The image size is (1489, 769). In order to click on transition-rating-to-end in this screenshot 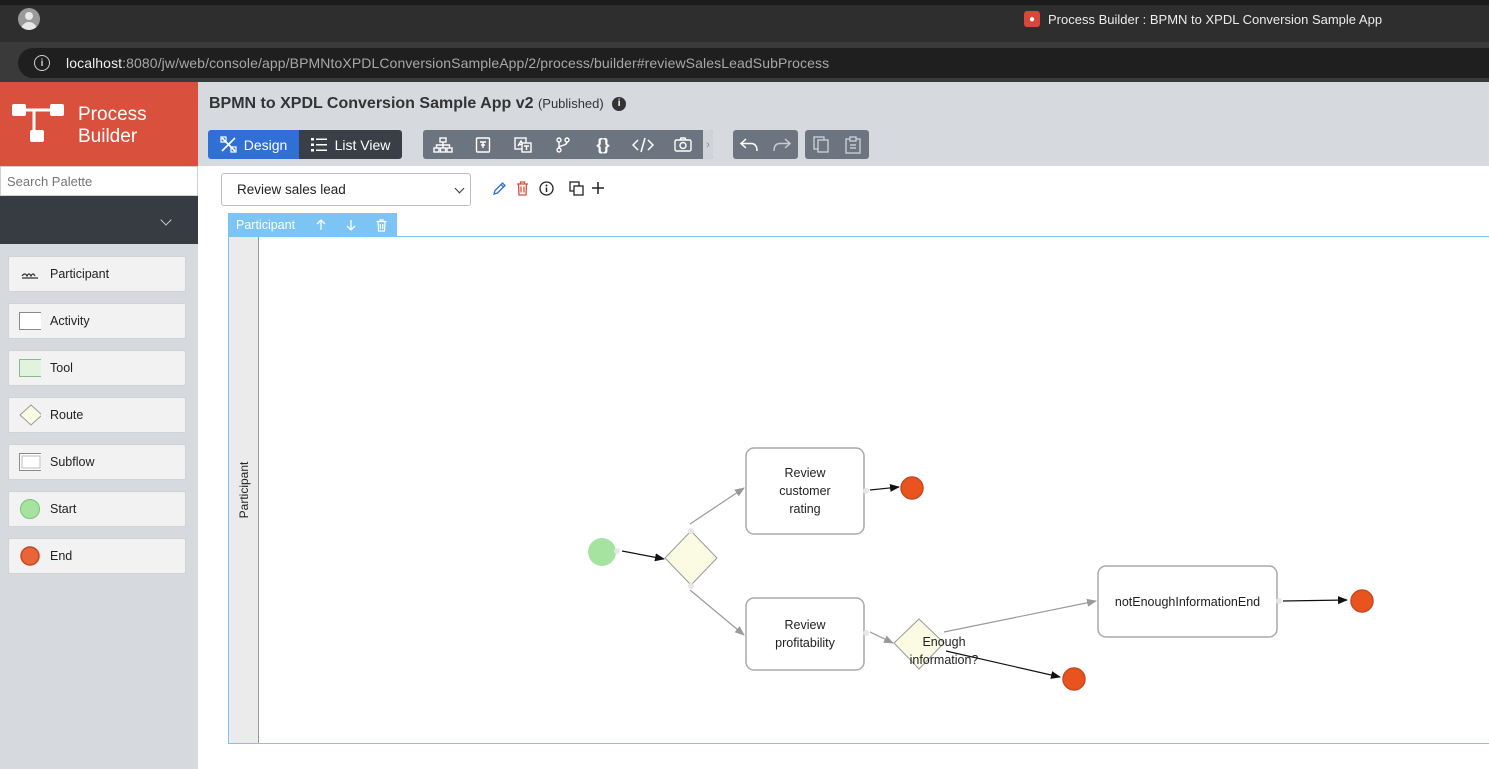, I will do `click(884, 487)`.